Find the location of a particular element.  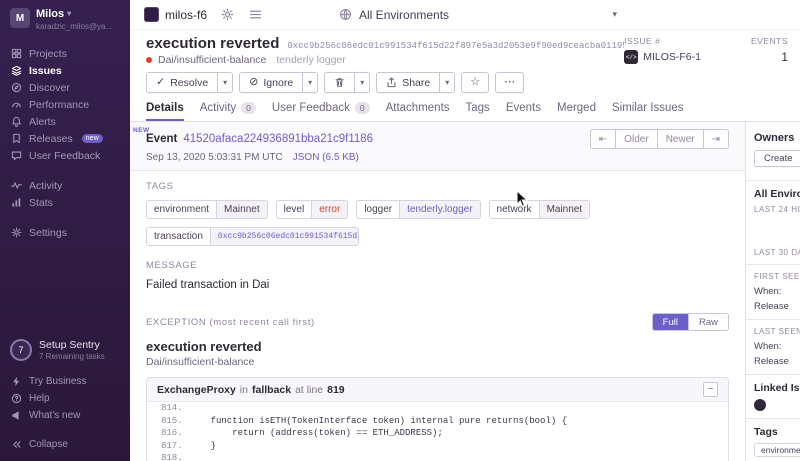

event-id-link: 41520afaca224936891bba21c9f1186 is located at coordinates (278, 139).